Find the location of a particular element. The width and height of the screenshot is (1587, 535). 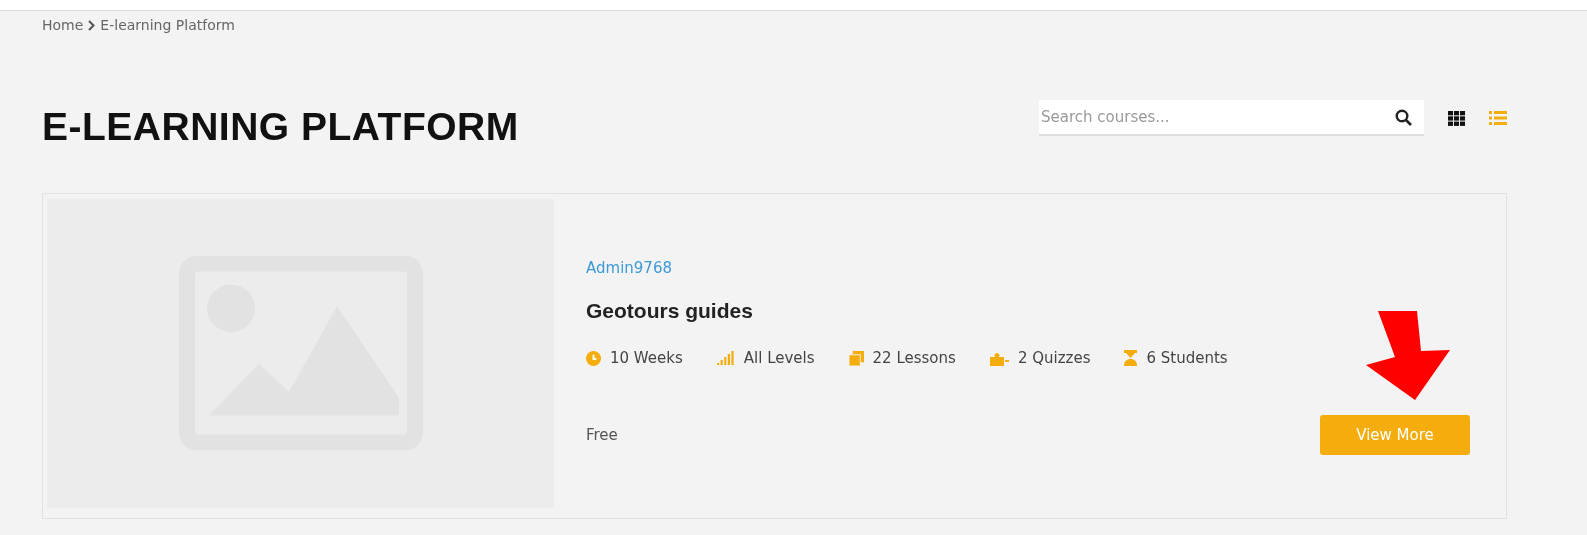

chevron-right-icon is located at coordinates (92, 25).